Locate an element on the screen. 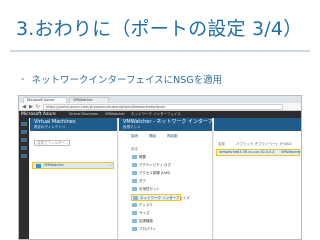  column-header-private-ip: プライベート IP is located at coordinates (270, 144).